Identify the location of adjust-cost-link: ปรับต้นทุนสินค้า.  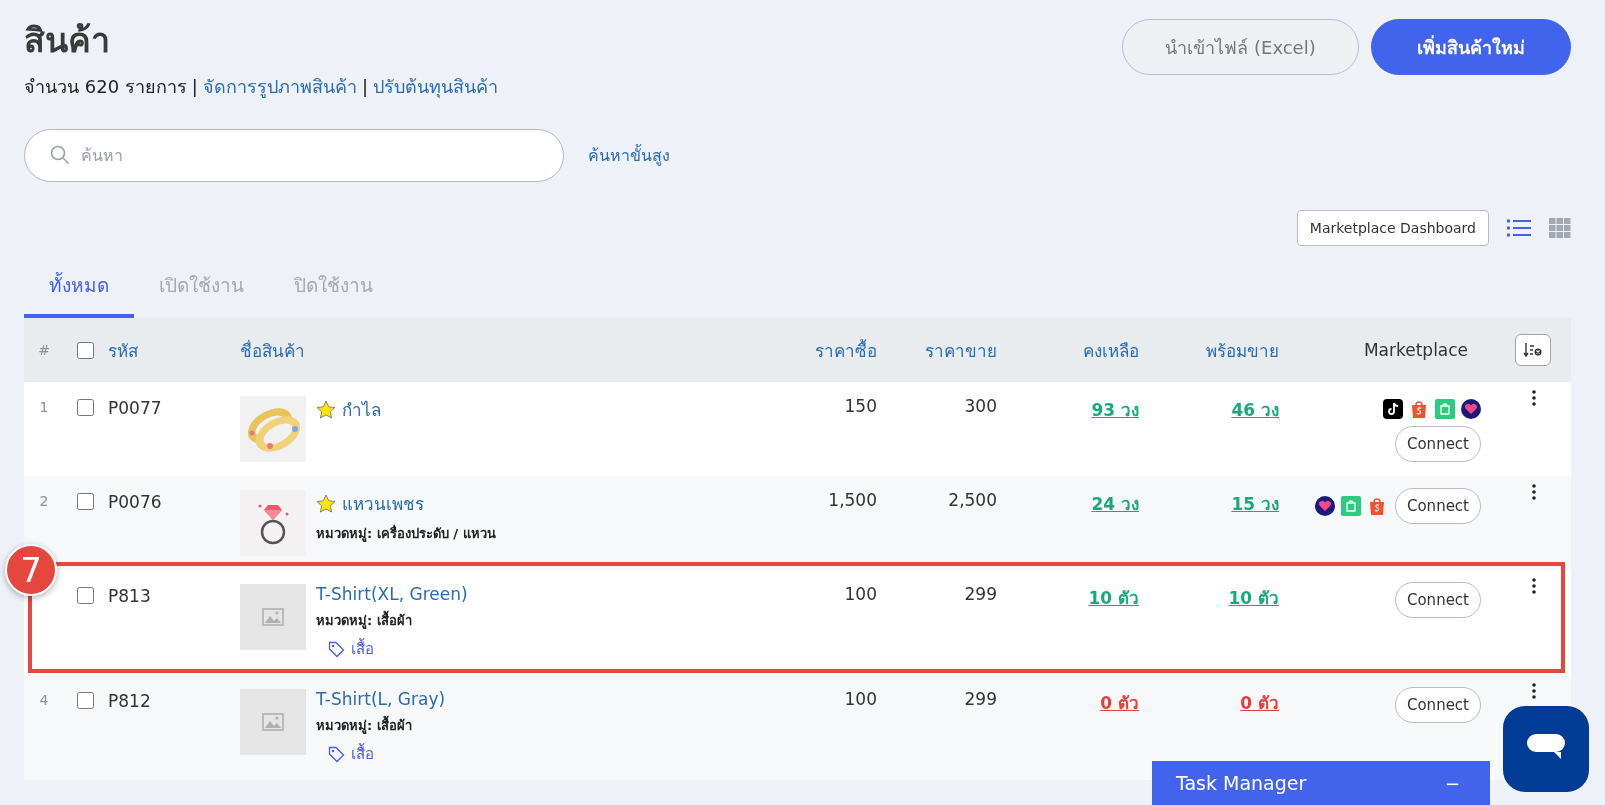
(435, 86).